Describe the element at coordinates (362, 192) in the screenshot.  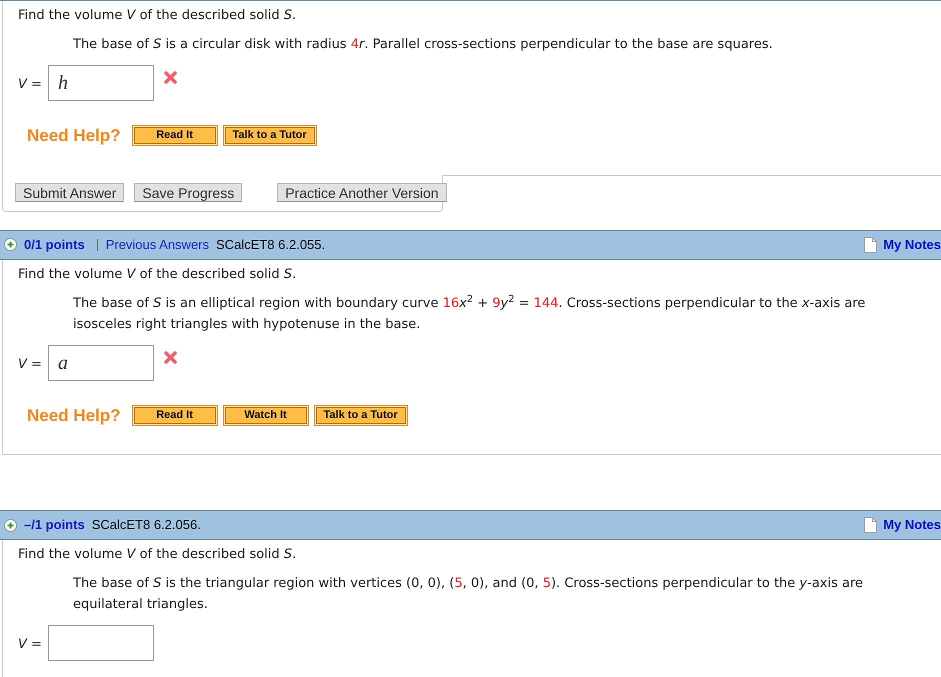
I see `practice-version-button: Practice Another Version` at that location.